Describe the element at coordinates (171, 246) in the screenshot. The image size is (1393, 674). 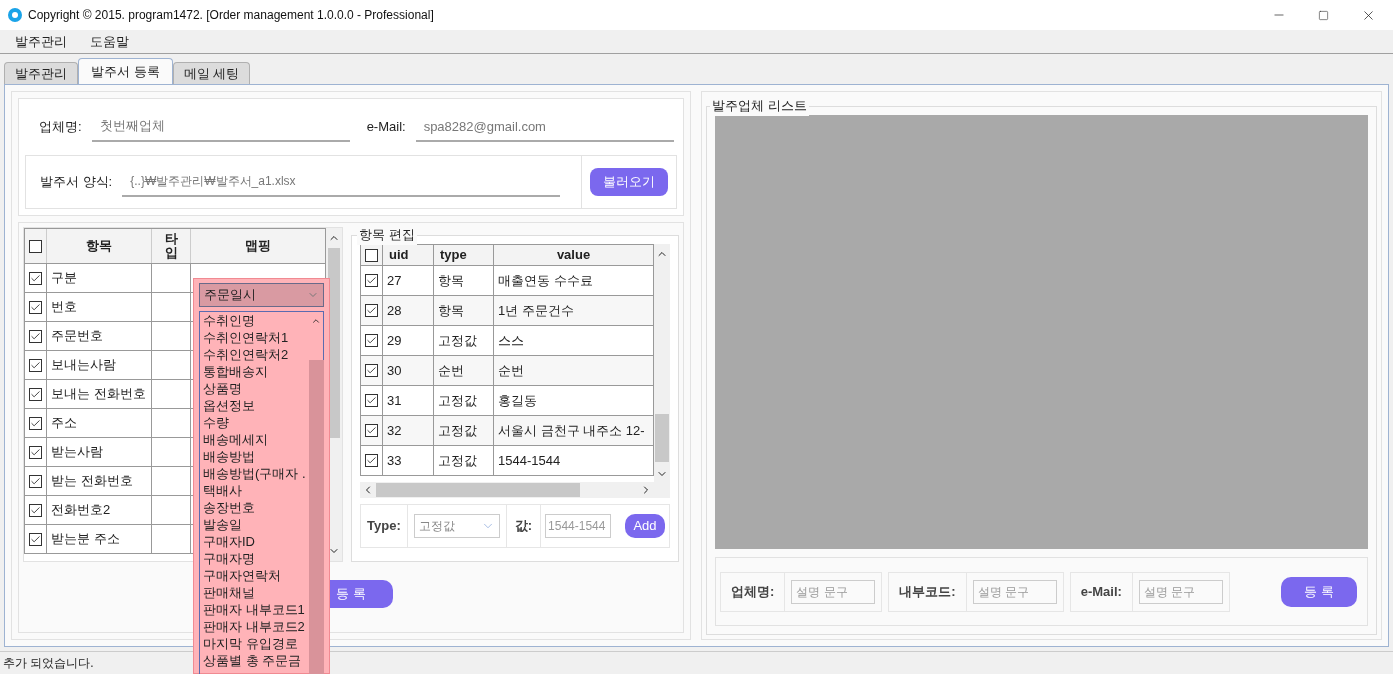
I see `column-header: 타입` at that location.